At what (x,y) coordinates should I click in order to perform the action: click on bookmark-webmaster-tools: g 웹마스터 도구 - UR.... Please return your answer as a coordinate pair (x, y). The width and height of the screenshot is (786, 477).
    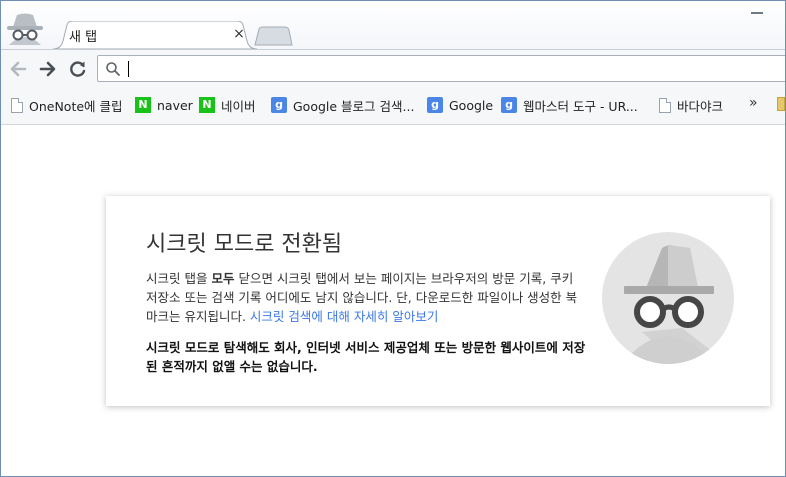
    Looking at the image, I should click on (569, 105).